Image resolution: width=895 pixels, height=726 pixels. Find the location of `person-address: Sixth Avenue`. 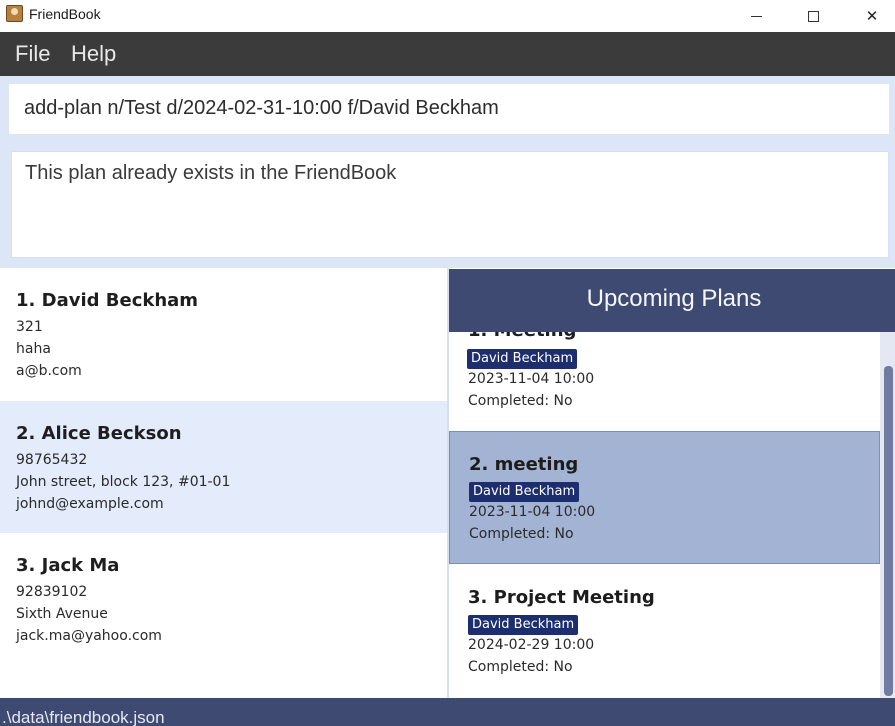

person-address: Sixth Avenue is located at coordinates (62, 614).